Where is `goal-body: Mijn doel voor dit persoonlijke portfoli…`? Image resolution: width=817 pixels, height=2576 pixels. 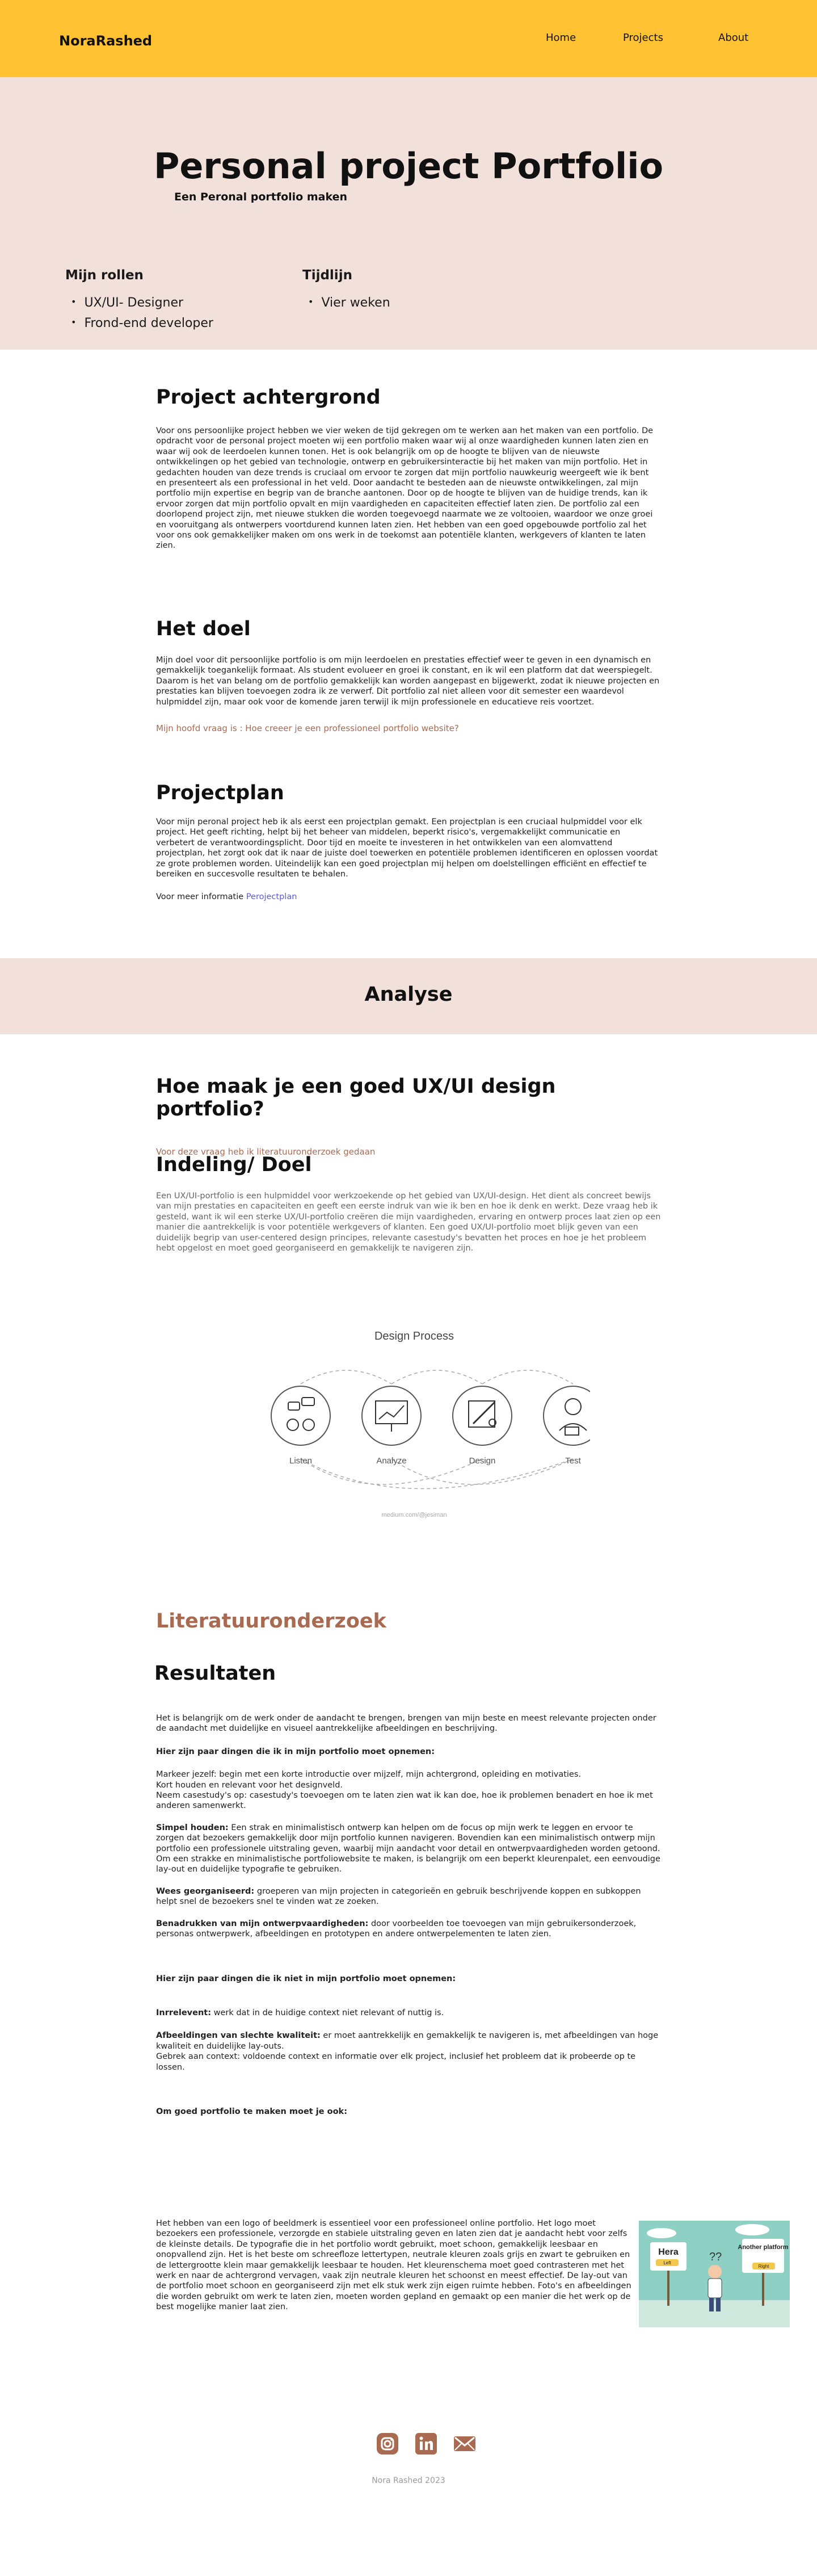 goal-body: Mijn doel voor dit persoonlijke portfoli… is located at coordinates (408, 682).